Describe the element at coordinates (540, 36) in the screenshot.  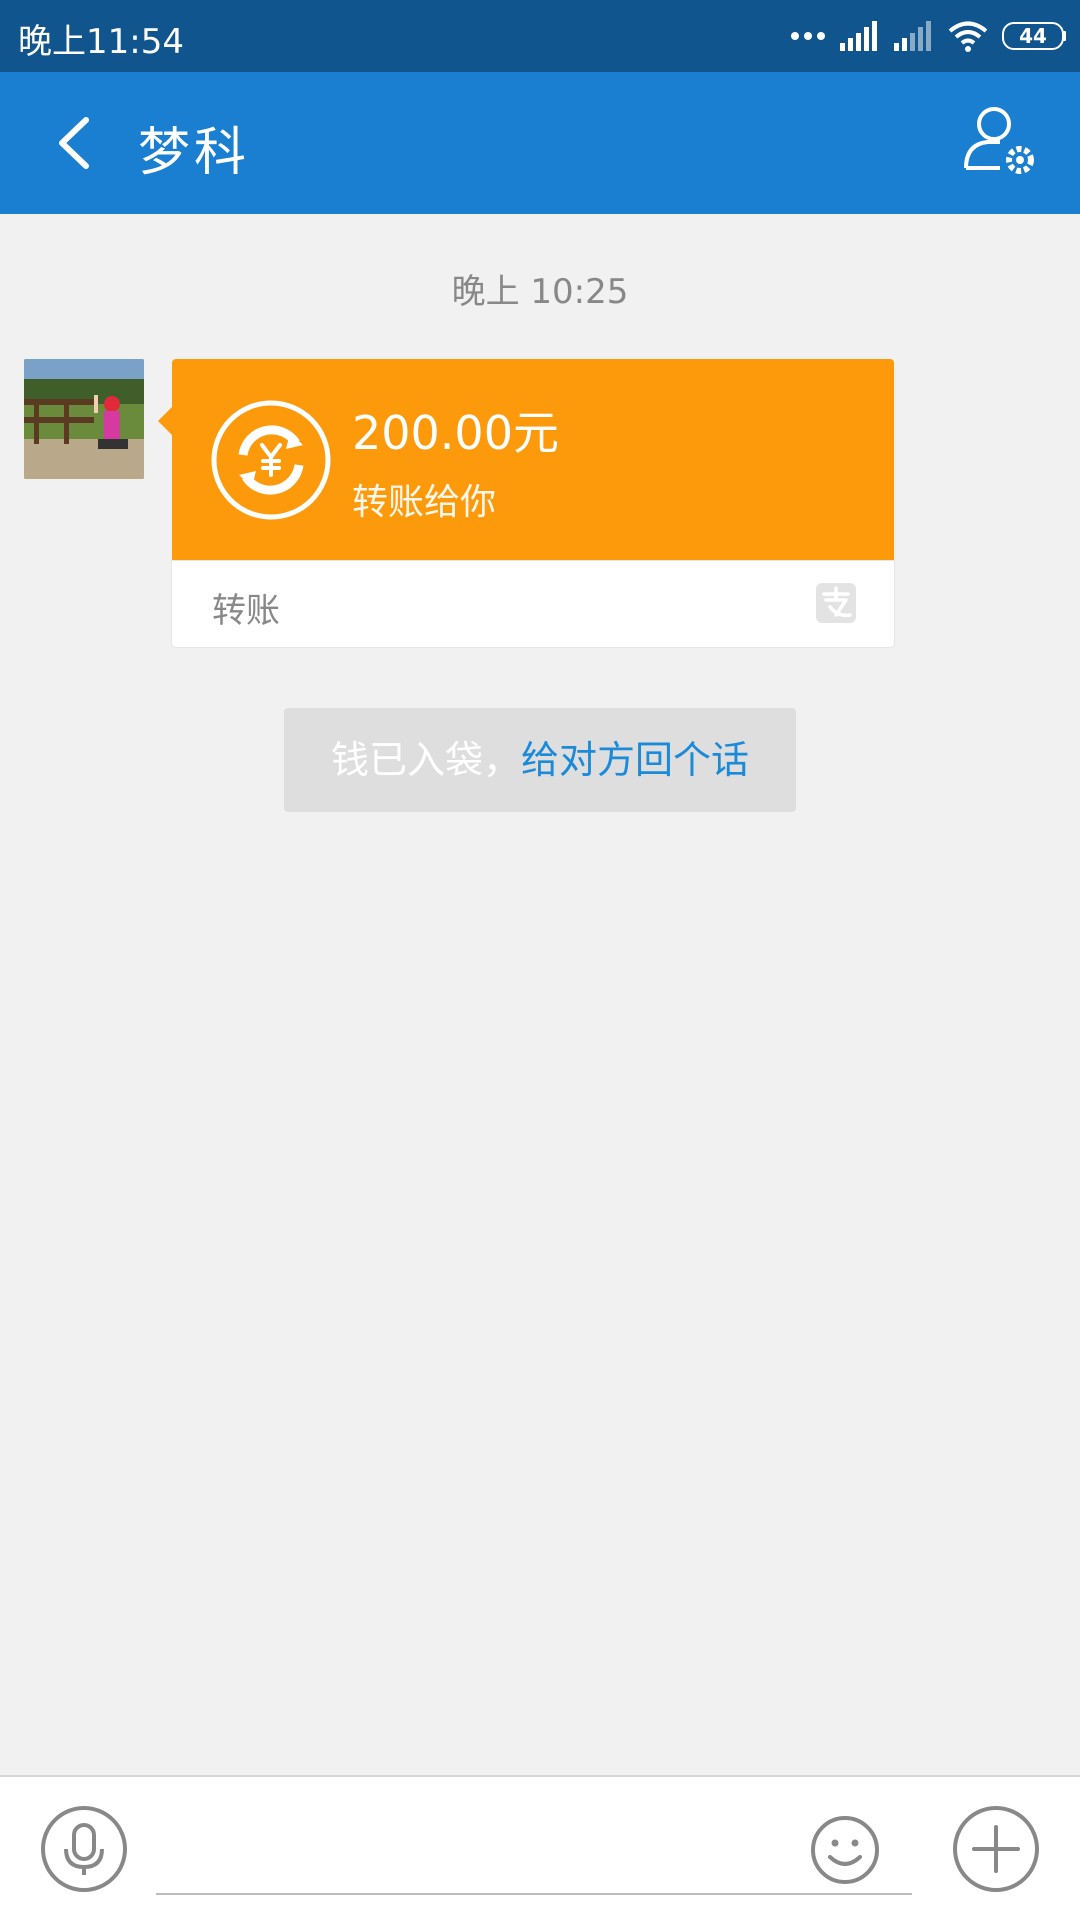
I see `status-bar: 晚上11:54 44` at that location.